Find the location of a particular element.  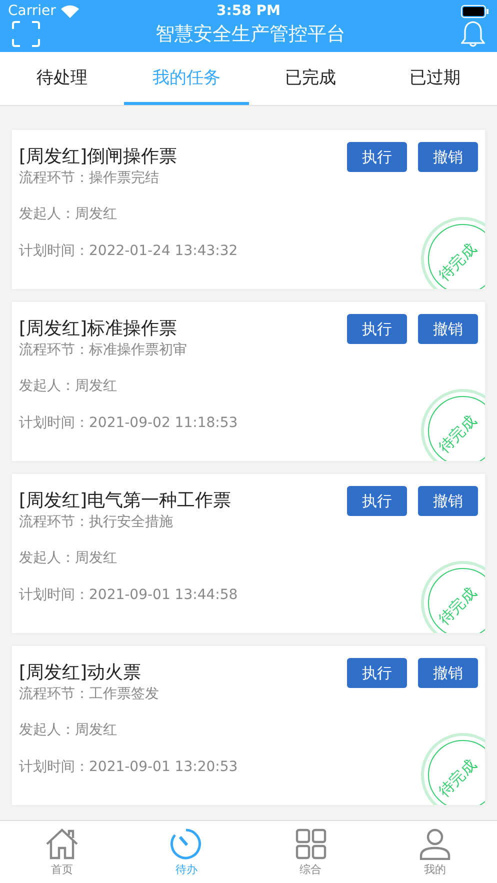

header-title: 智慧安全生产管控平台 is located at coordinates (251, 34).